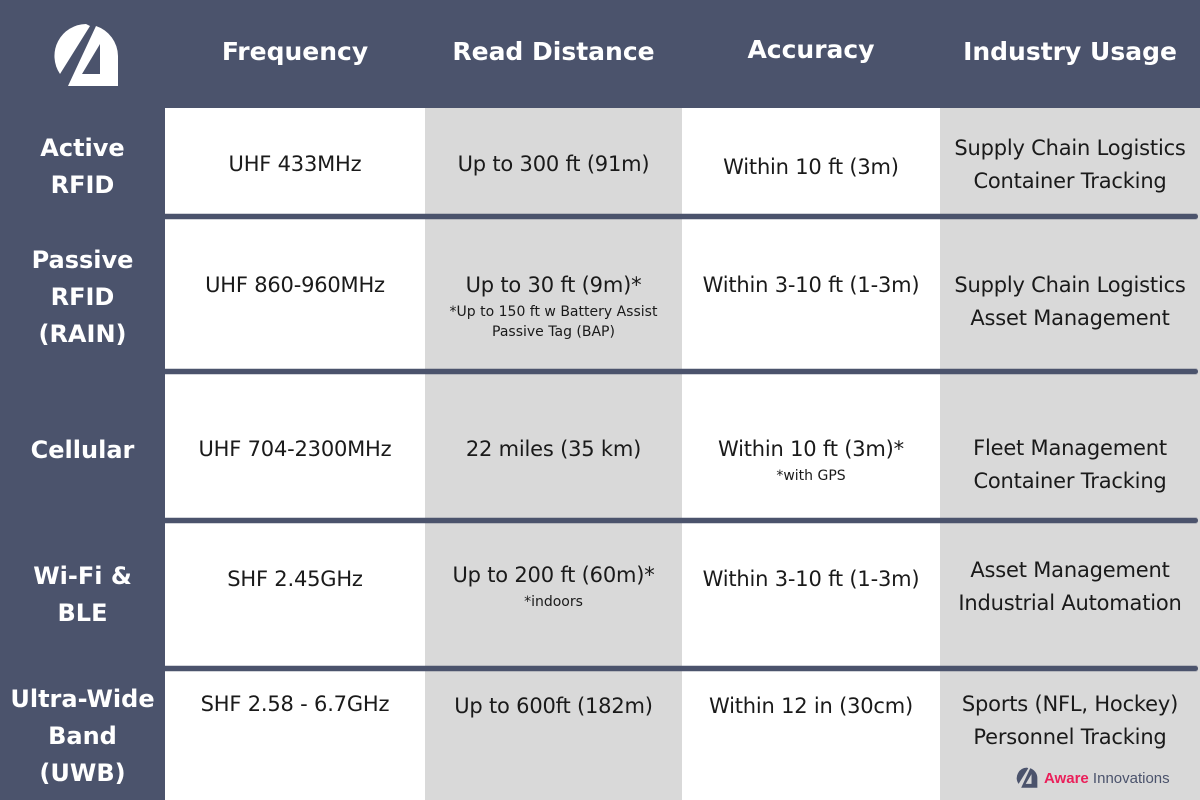  I want to click on cell-accuracy: Within 10 ft (3m)* *with GPS, so click(811, 460).